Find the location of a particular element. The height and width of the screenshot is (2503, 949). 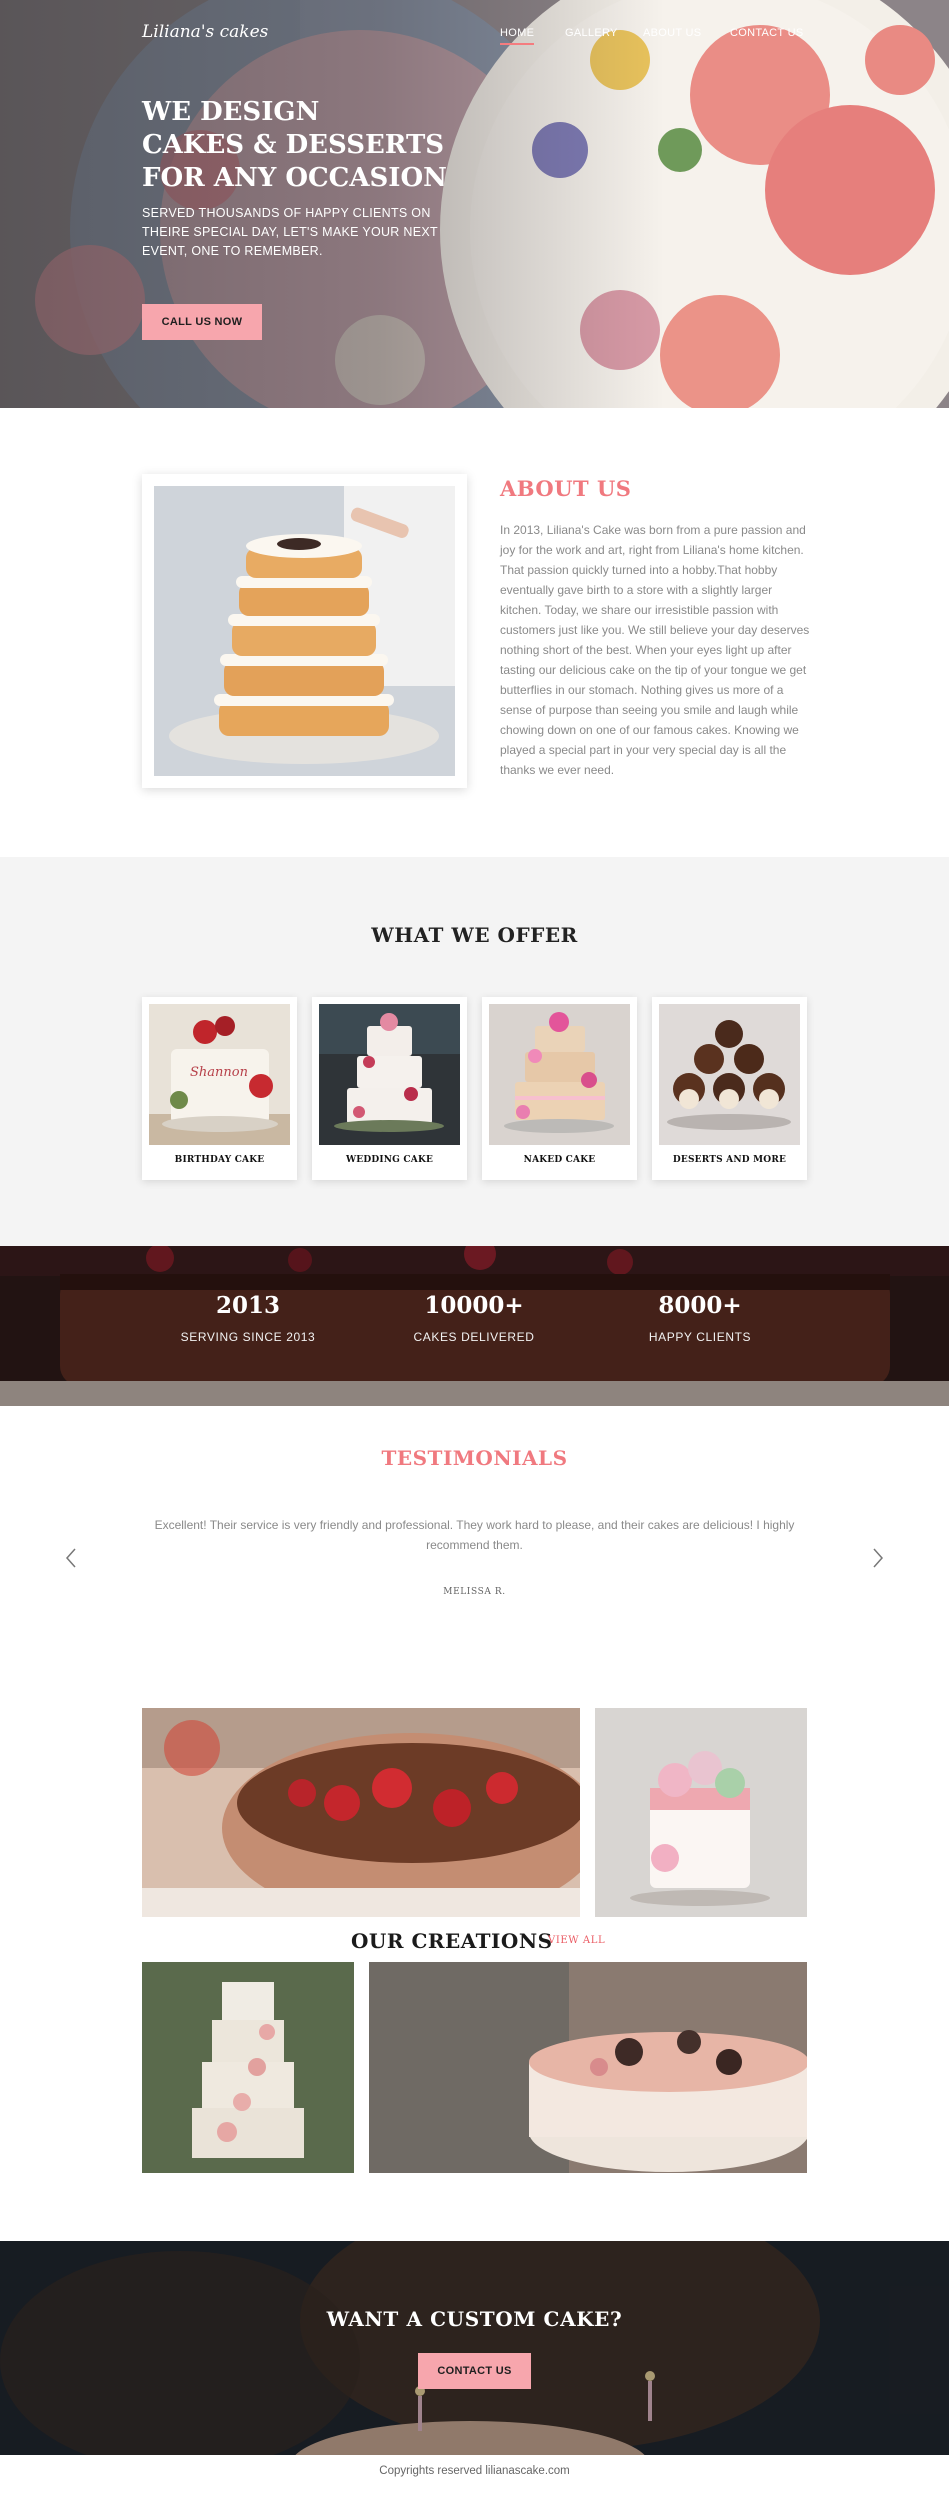

offer-card-label: NAKED CAKE is located at coordinates (559, 1160).